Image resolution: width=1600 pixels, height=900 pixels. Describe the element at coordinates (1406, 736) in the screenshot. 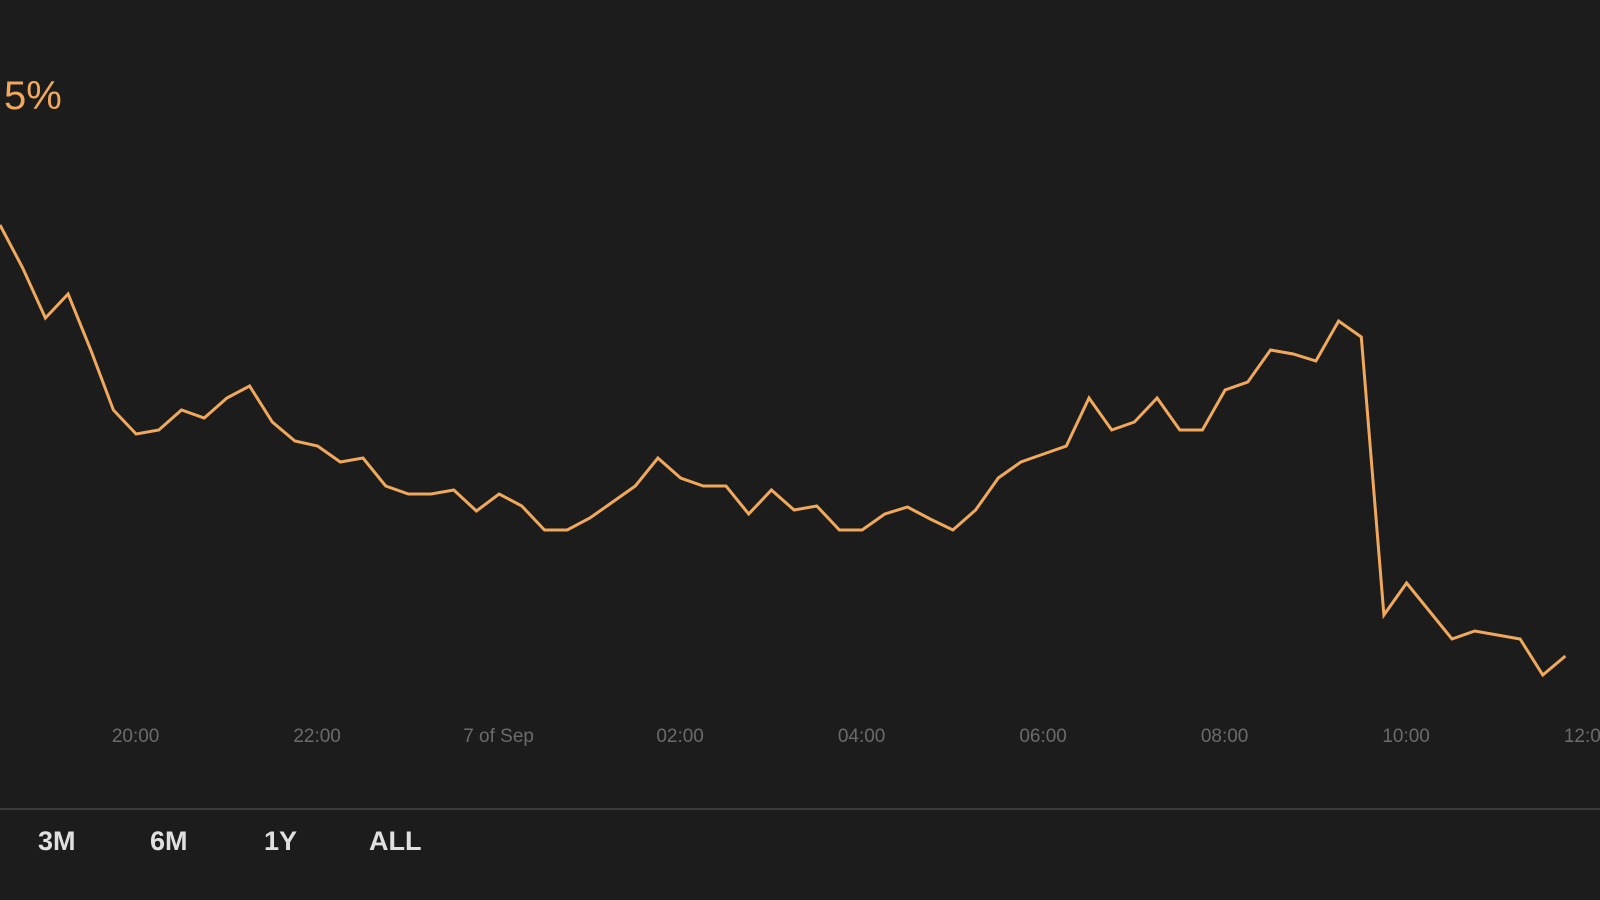

I see `x-tick-label: 10:00` at that location.